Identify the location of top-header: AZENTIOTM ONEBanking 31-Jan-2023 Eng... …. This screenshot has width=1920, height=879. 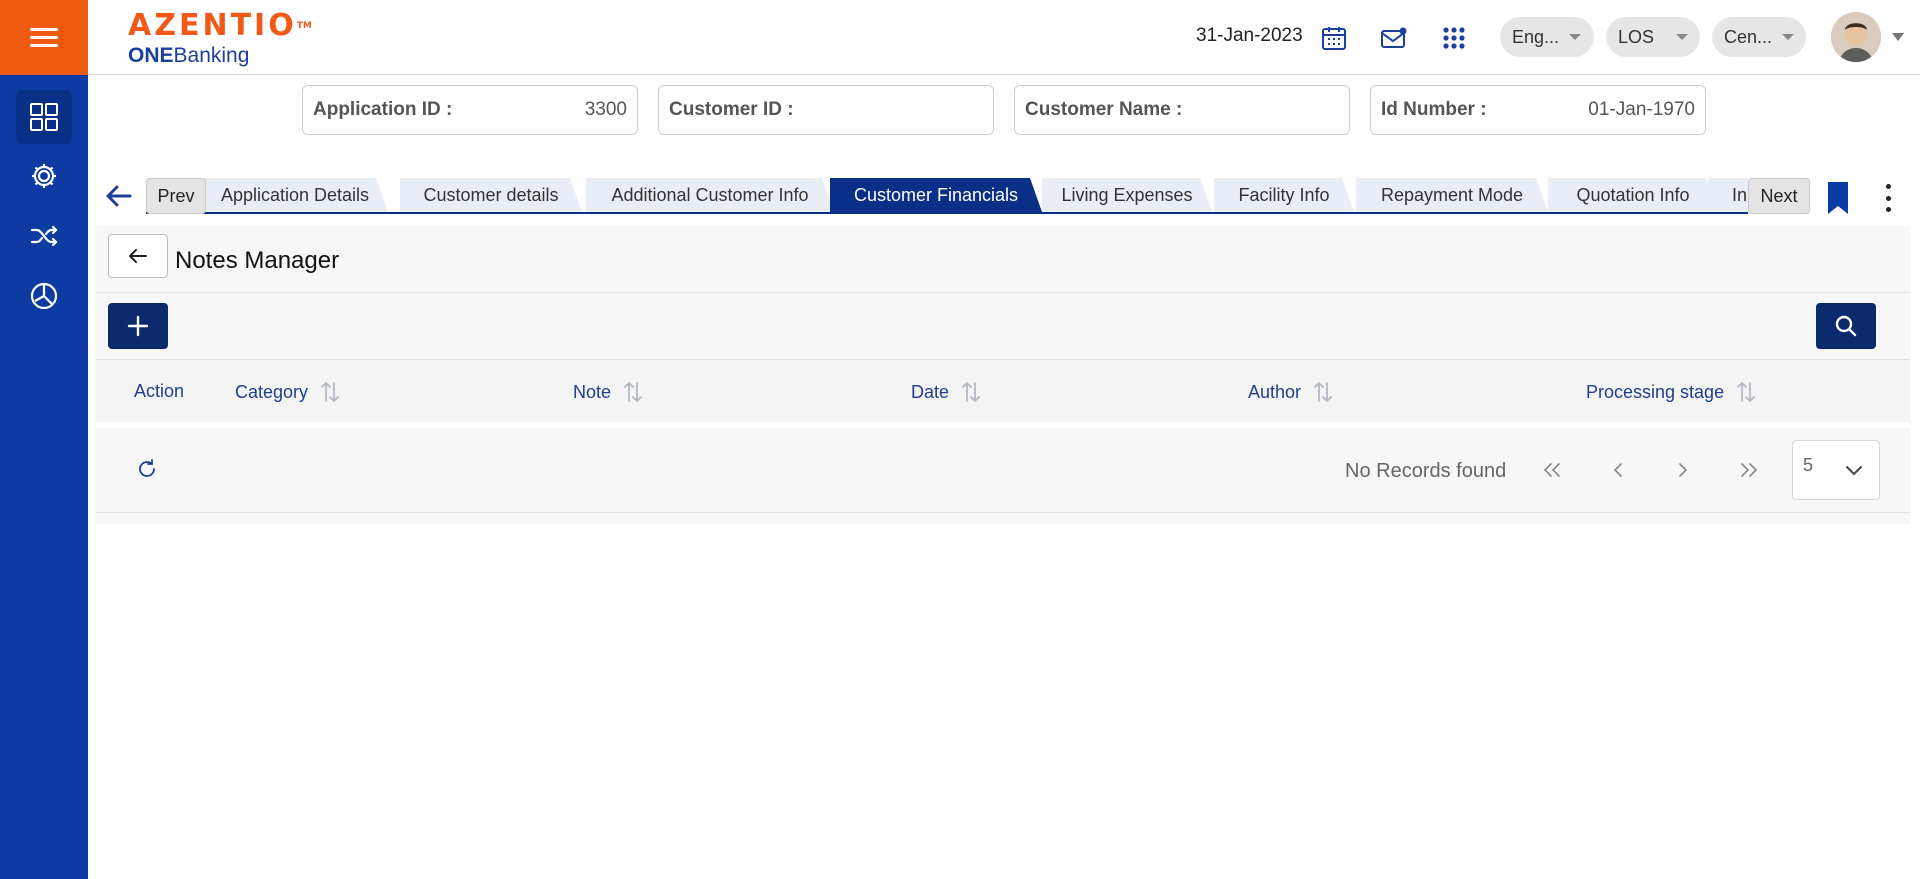
(1004, 37).